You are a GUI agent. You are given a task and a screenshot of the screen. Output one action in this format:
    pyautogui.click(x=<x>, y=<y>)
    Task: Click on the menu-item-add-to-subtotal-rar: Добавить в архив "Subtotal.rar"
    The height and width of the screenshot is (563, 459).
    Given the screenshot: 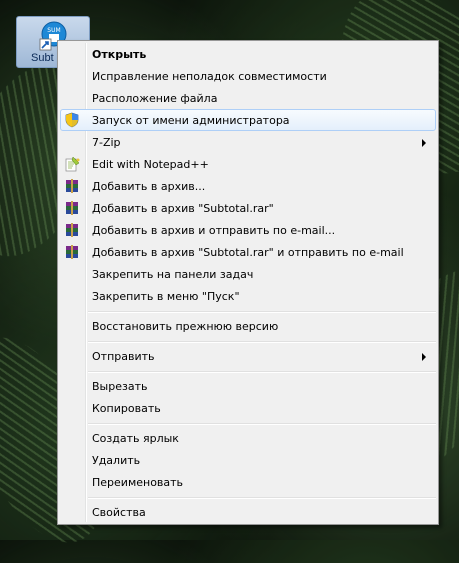 What is the action you would take?
    pyautogui.click(x=248, y=208)
    